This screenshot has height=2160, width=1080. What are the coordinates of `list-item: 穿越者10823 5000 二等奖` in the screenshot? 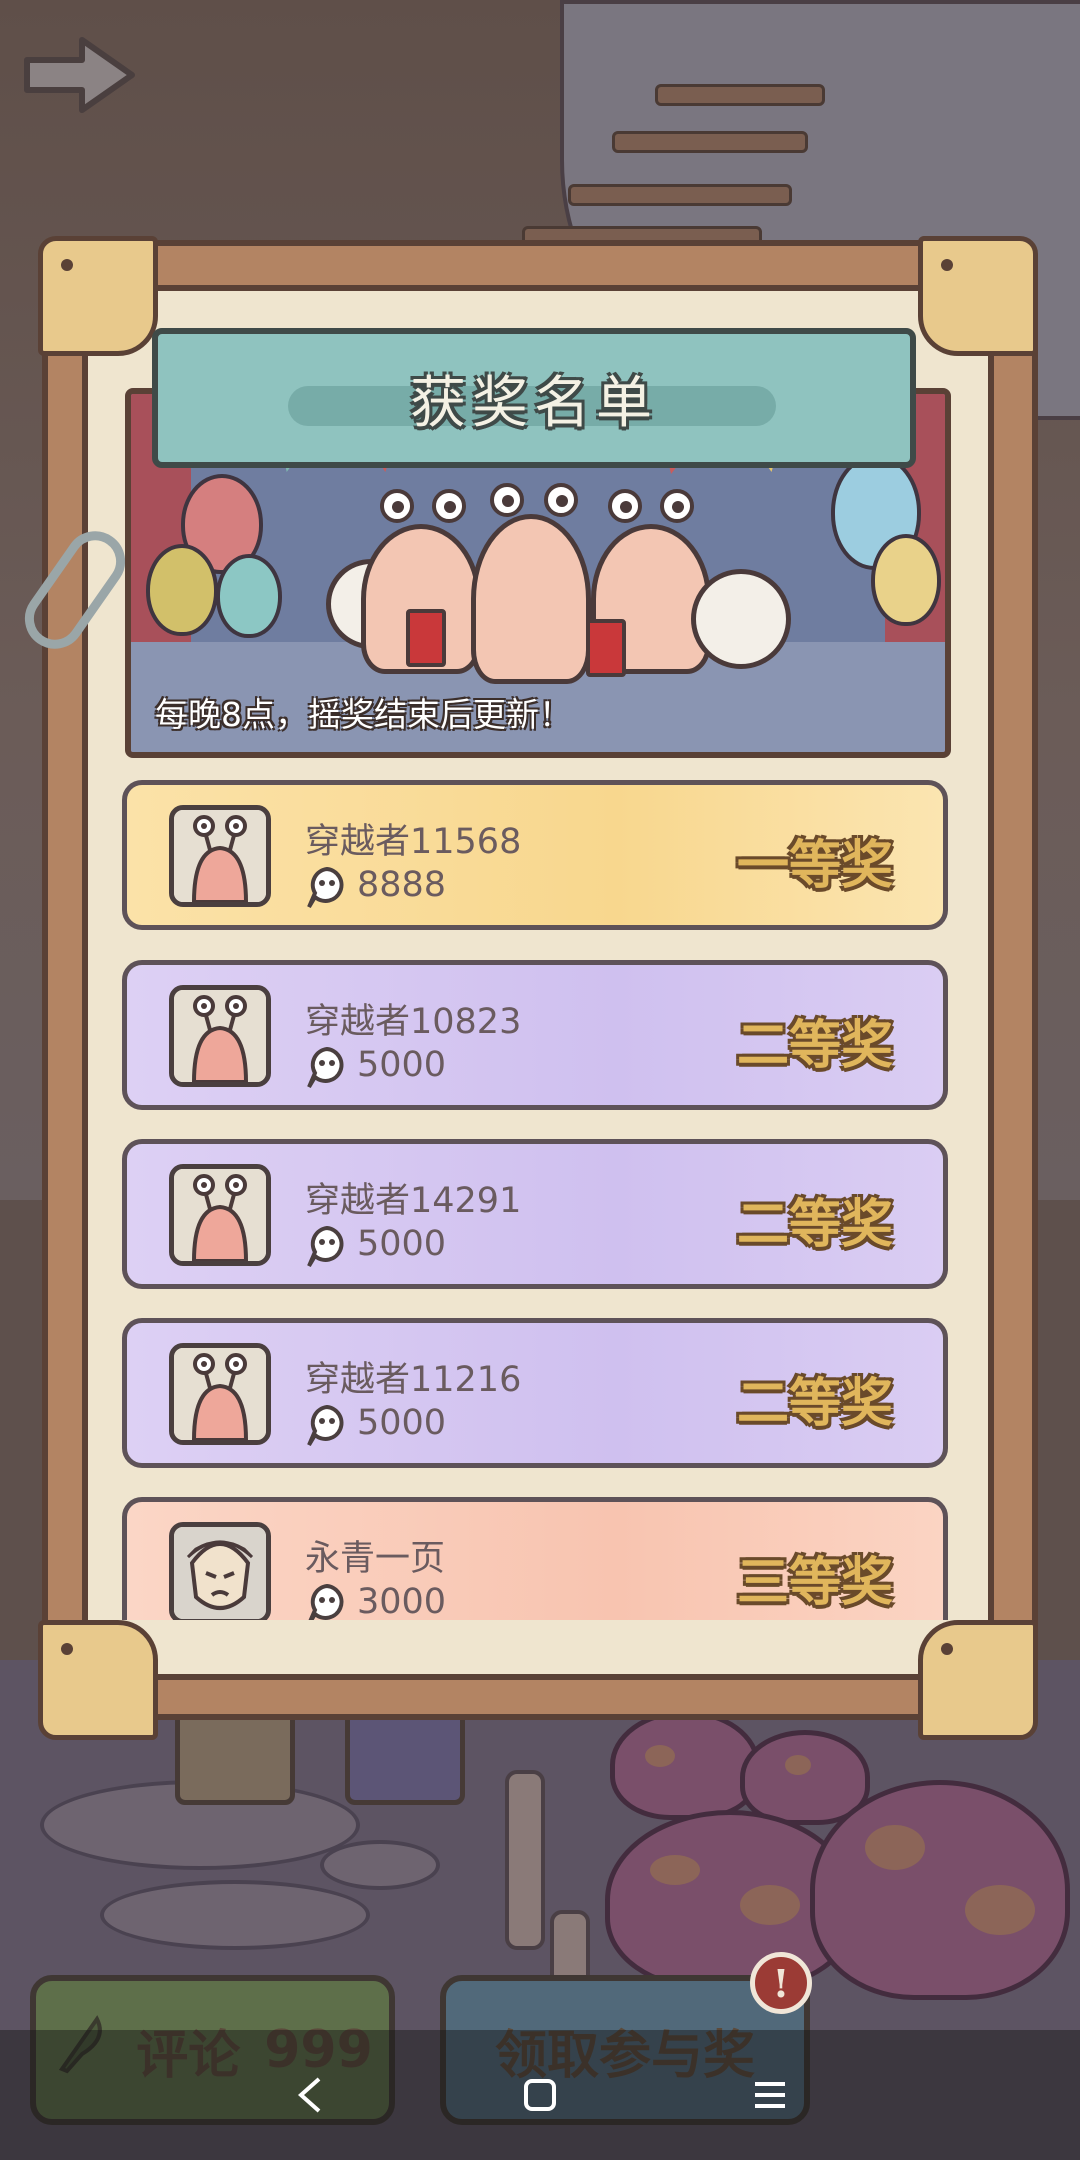 It's located at (535, 1035).